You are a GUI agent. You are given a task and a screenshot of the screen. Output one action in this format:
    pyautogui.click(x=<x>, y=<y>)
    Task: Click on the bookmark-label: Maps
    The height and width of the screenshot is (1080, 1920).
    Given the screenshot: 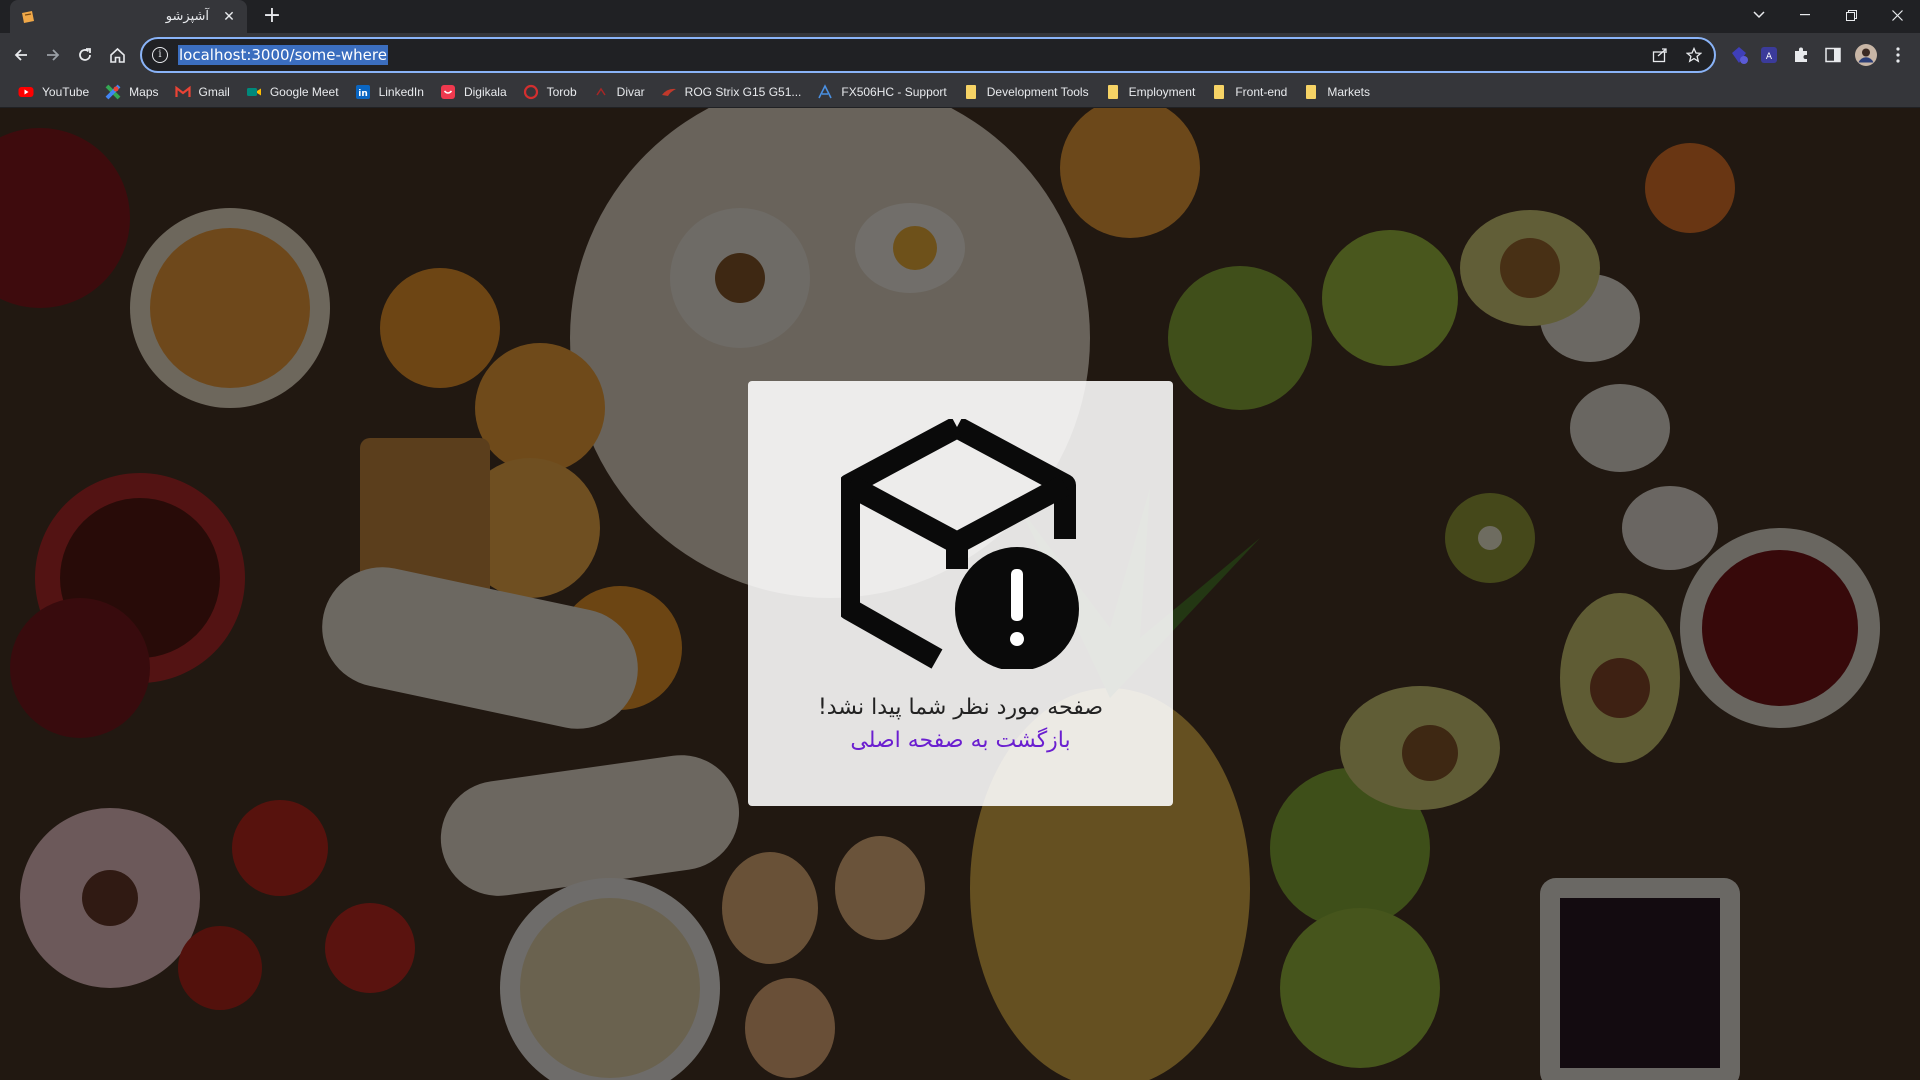 What is the action you would take?
    pyautogui.click(x=144, y=92)
    